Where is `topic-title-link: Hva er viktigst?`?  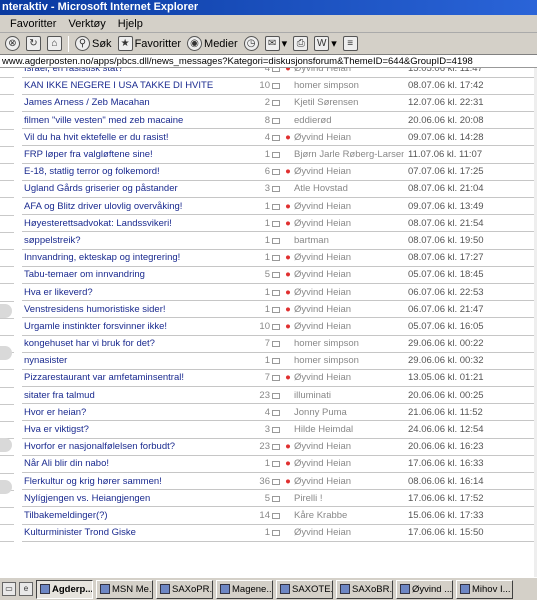
topic-title-link: Hva er viktigst? is located at coordinates (133, 429).